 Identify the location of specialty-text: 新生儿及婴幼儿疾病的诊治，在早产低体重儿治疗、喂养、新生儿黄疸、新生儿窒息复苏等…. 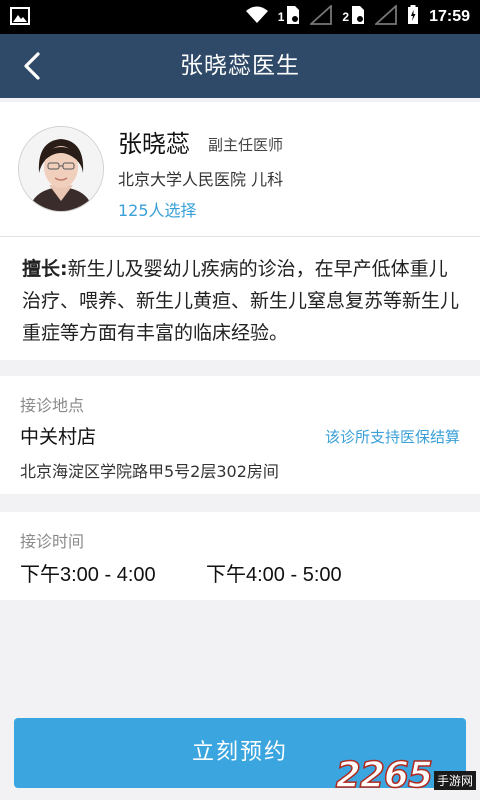
(241, 301).